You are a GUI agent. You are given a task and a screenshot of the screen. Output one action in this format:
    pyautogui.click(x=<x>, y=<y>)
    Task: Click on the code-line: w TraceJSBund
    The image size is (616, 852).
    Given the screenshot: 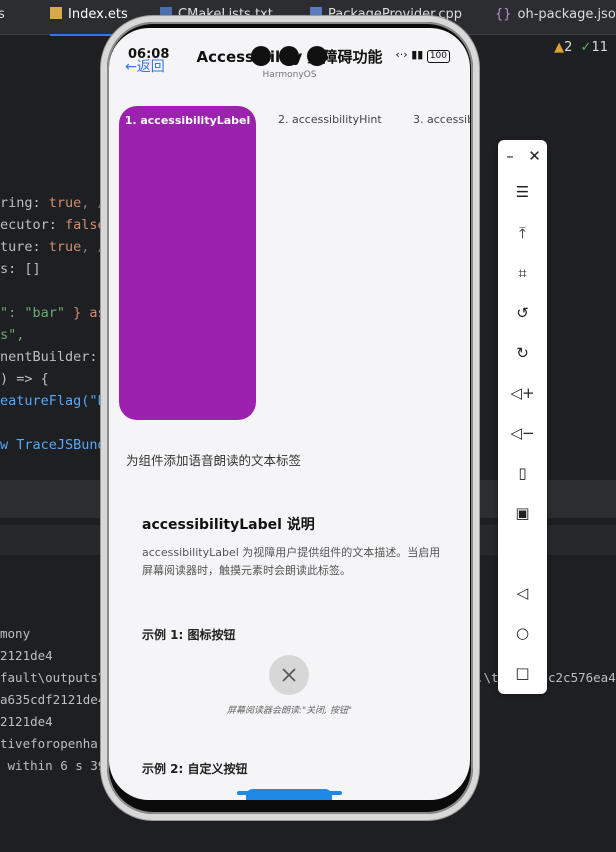 What is the action you would take?
    pyautogui.click(x=53, y=445)
    